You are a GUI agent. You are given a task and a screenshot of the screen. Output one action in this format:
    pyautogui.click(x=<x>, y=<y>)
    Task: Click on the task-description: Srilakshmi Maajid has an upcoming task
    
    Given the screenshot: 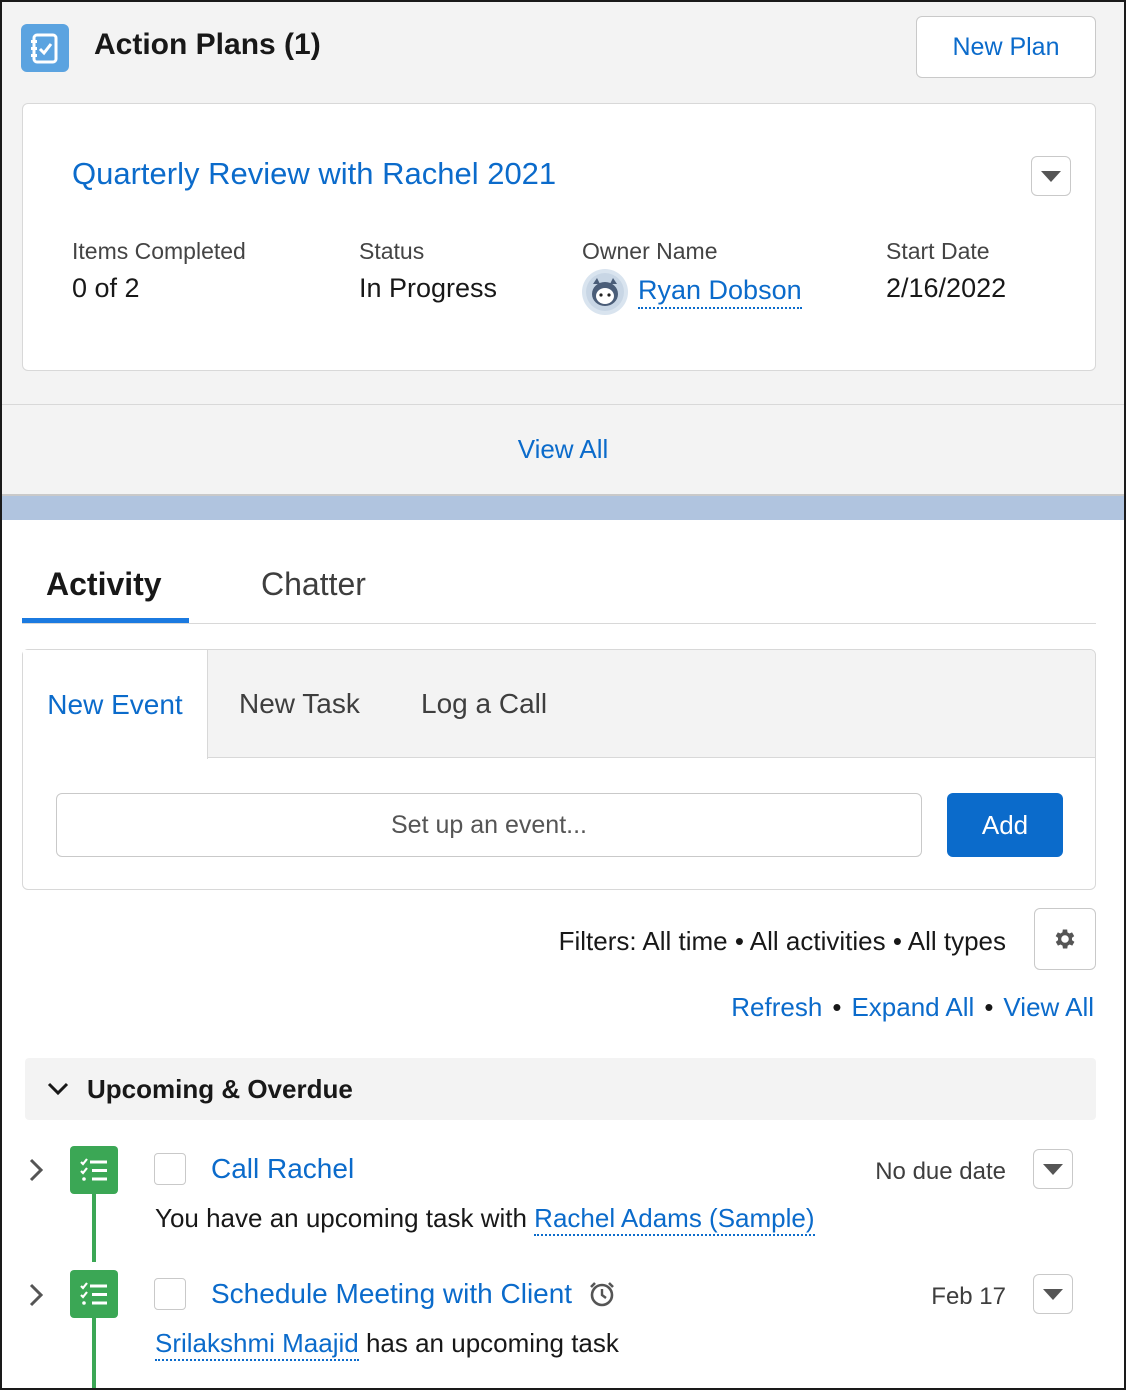 What is the action you would take?
    pyautogui.click(x=387, y=1344)
    